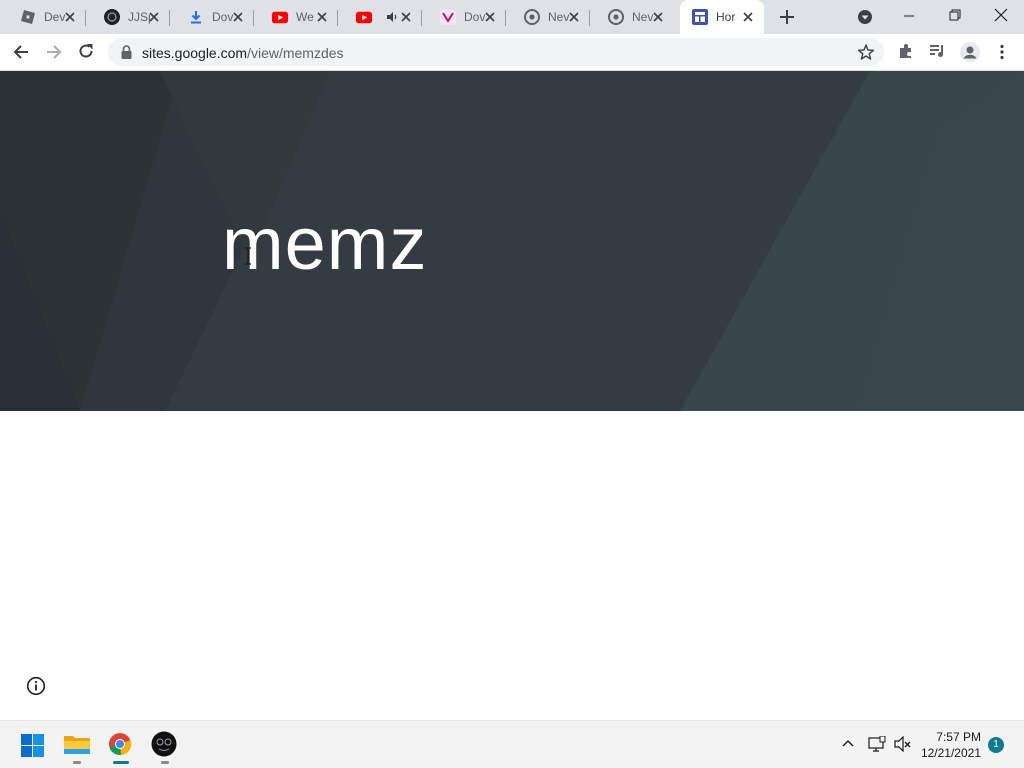  What do you see at coordinates (212, 17) in the screenshot?
I see `tab-download: Dov` at bounding box center [212, 17].